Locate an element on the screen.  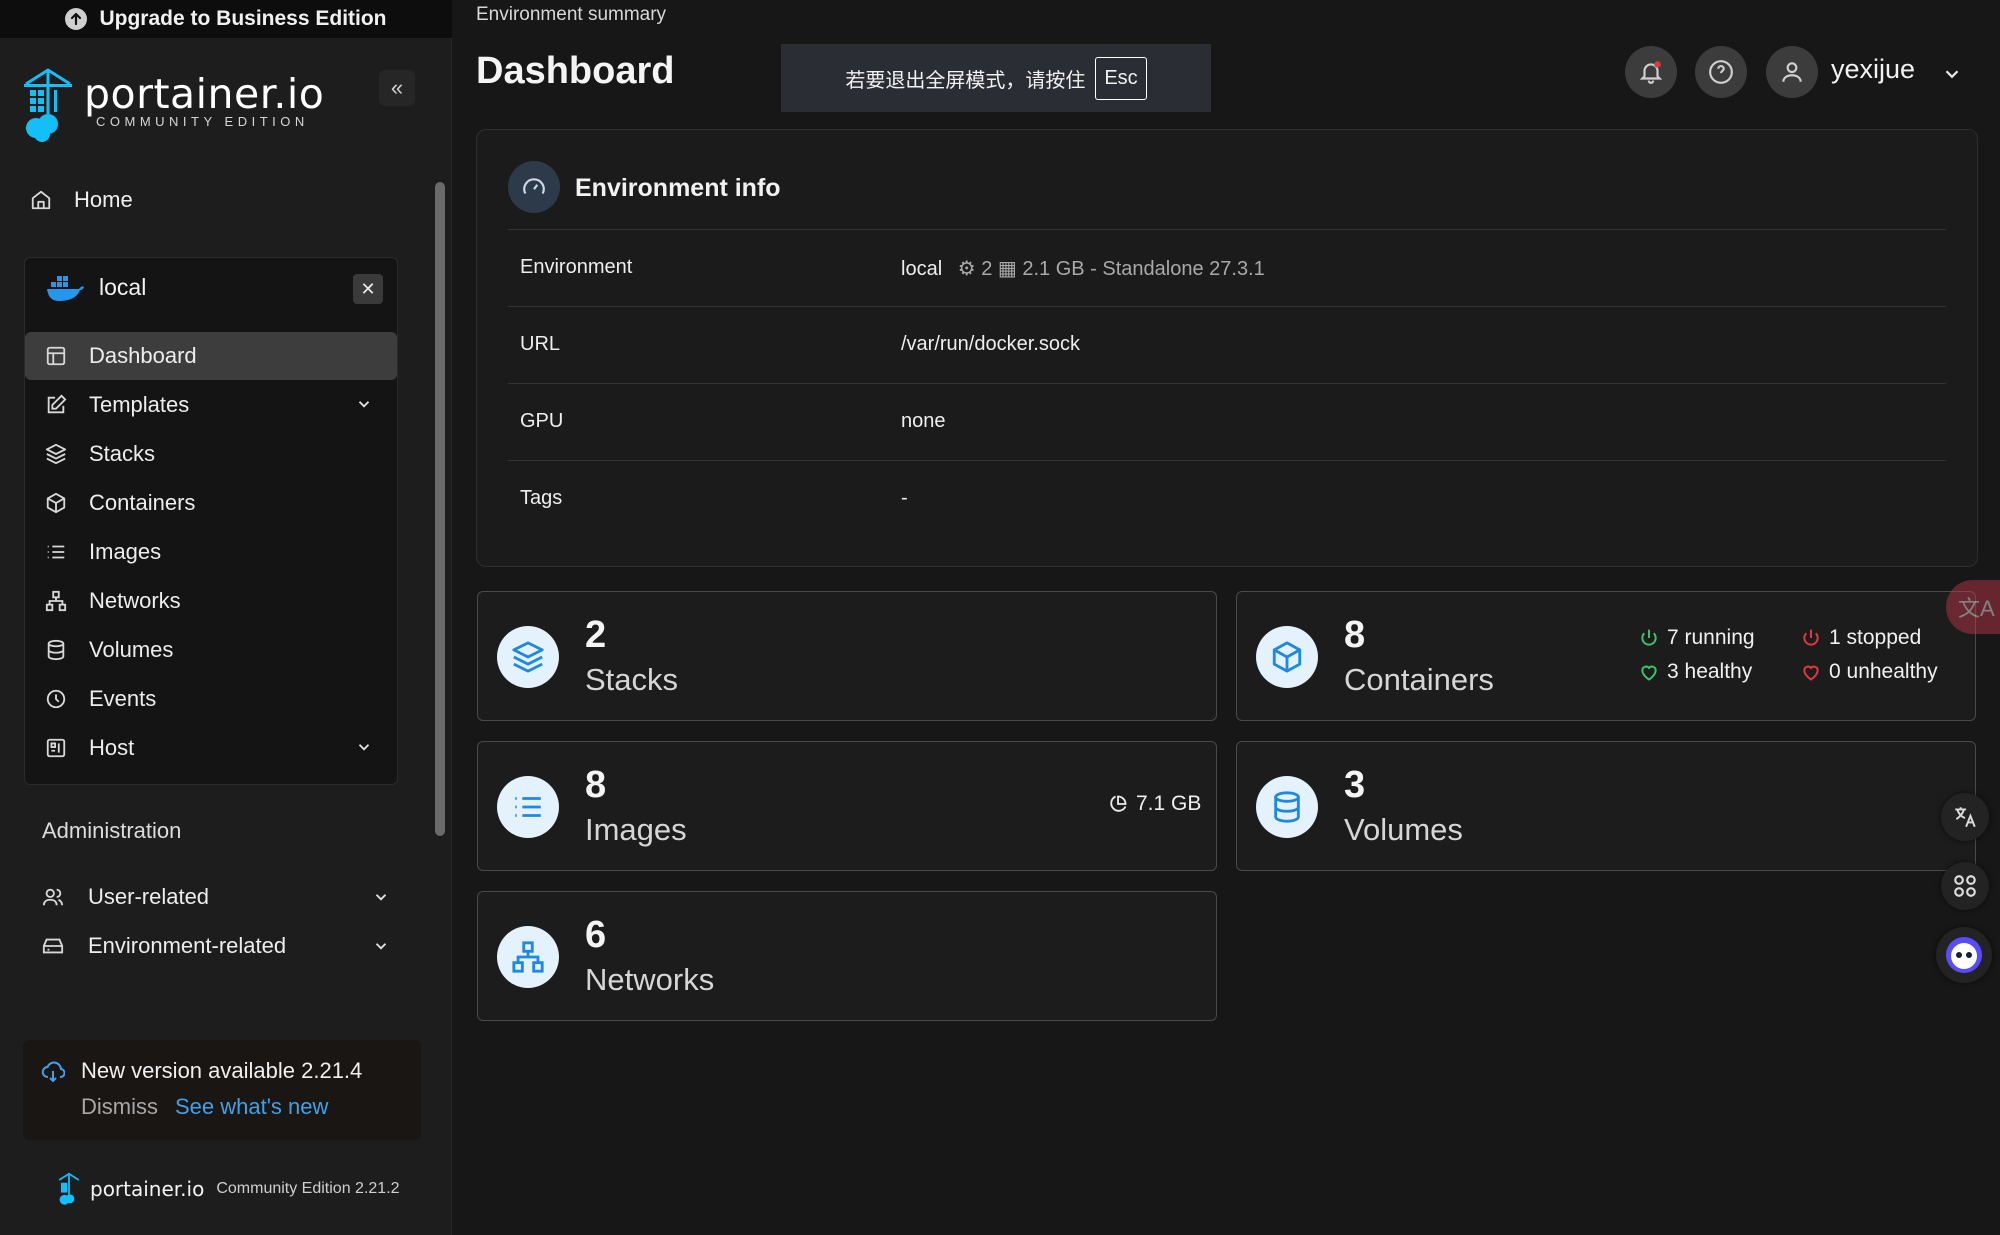
portainer-logo: portainer.io COMMUNITY EDITION is located at coordinates (180, 104).